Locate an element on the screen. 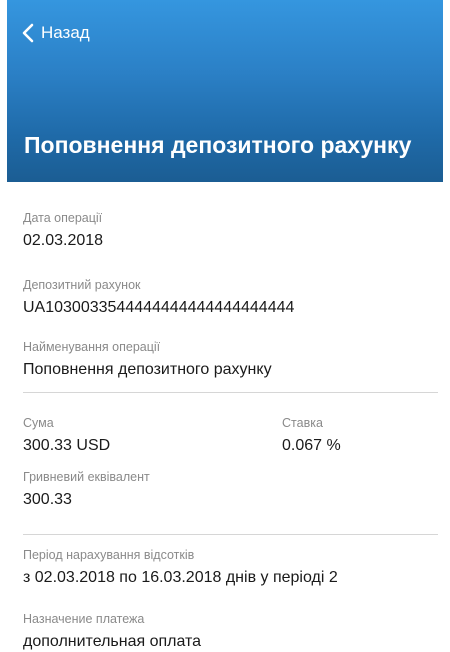  operation-name-value: Поповнення депозитного рахунку is located at coordinates (147, 369).